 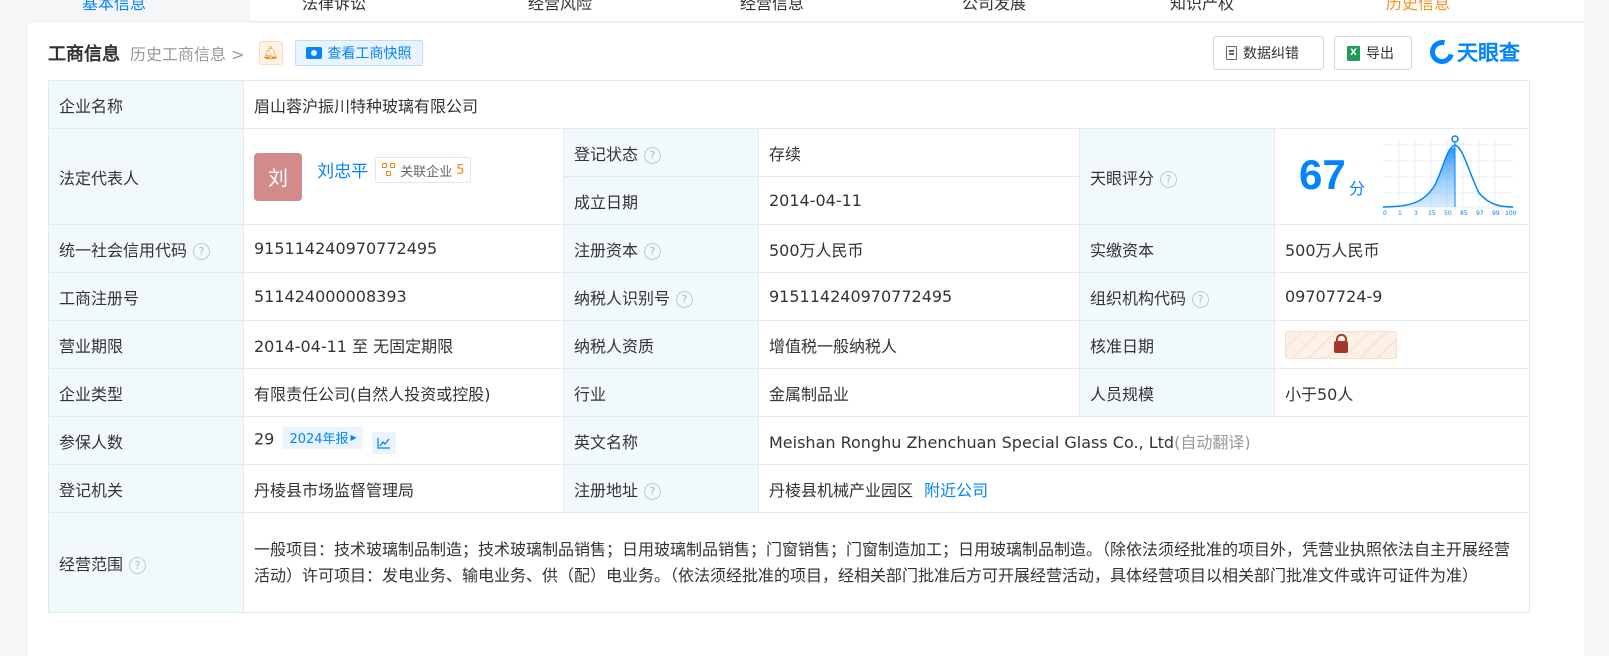 I want to click on related-label: 关联企业, so click(x=426, y=172).